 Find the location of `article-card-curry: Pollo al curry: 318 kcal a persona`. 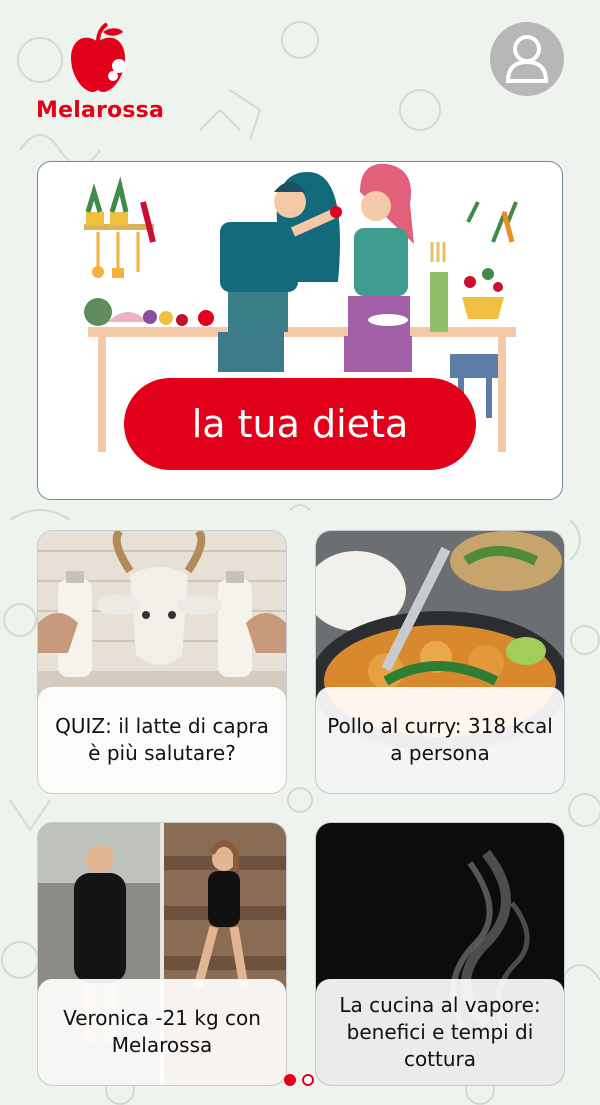

article-card-curry: Pollo al curry: 318 kcal a persona is located at coordinates (440, 662).